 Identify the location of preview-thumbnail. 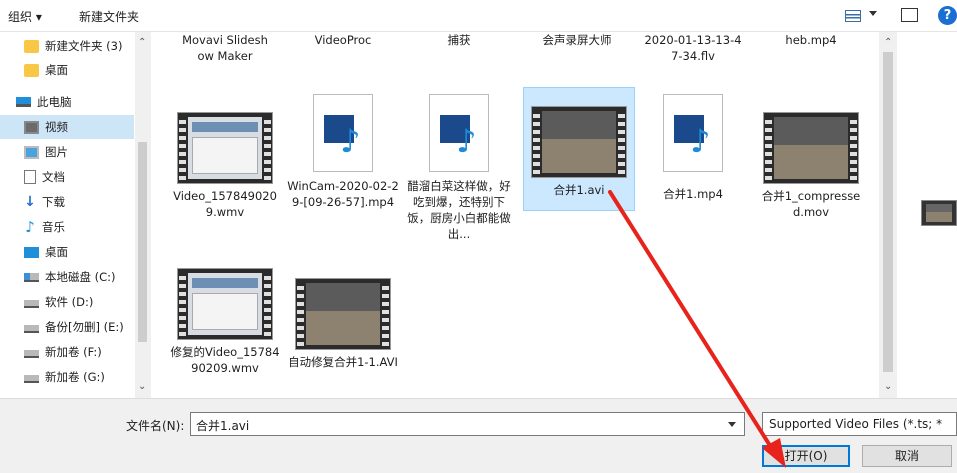
(939, 213).